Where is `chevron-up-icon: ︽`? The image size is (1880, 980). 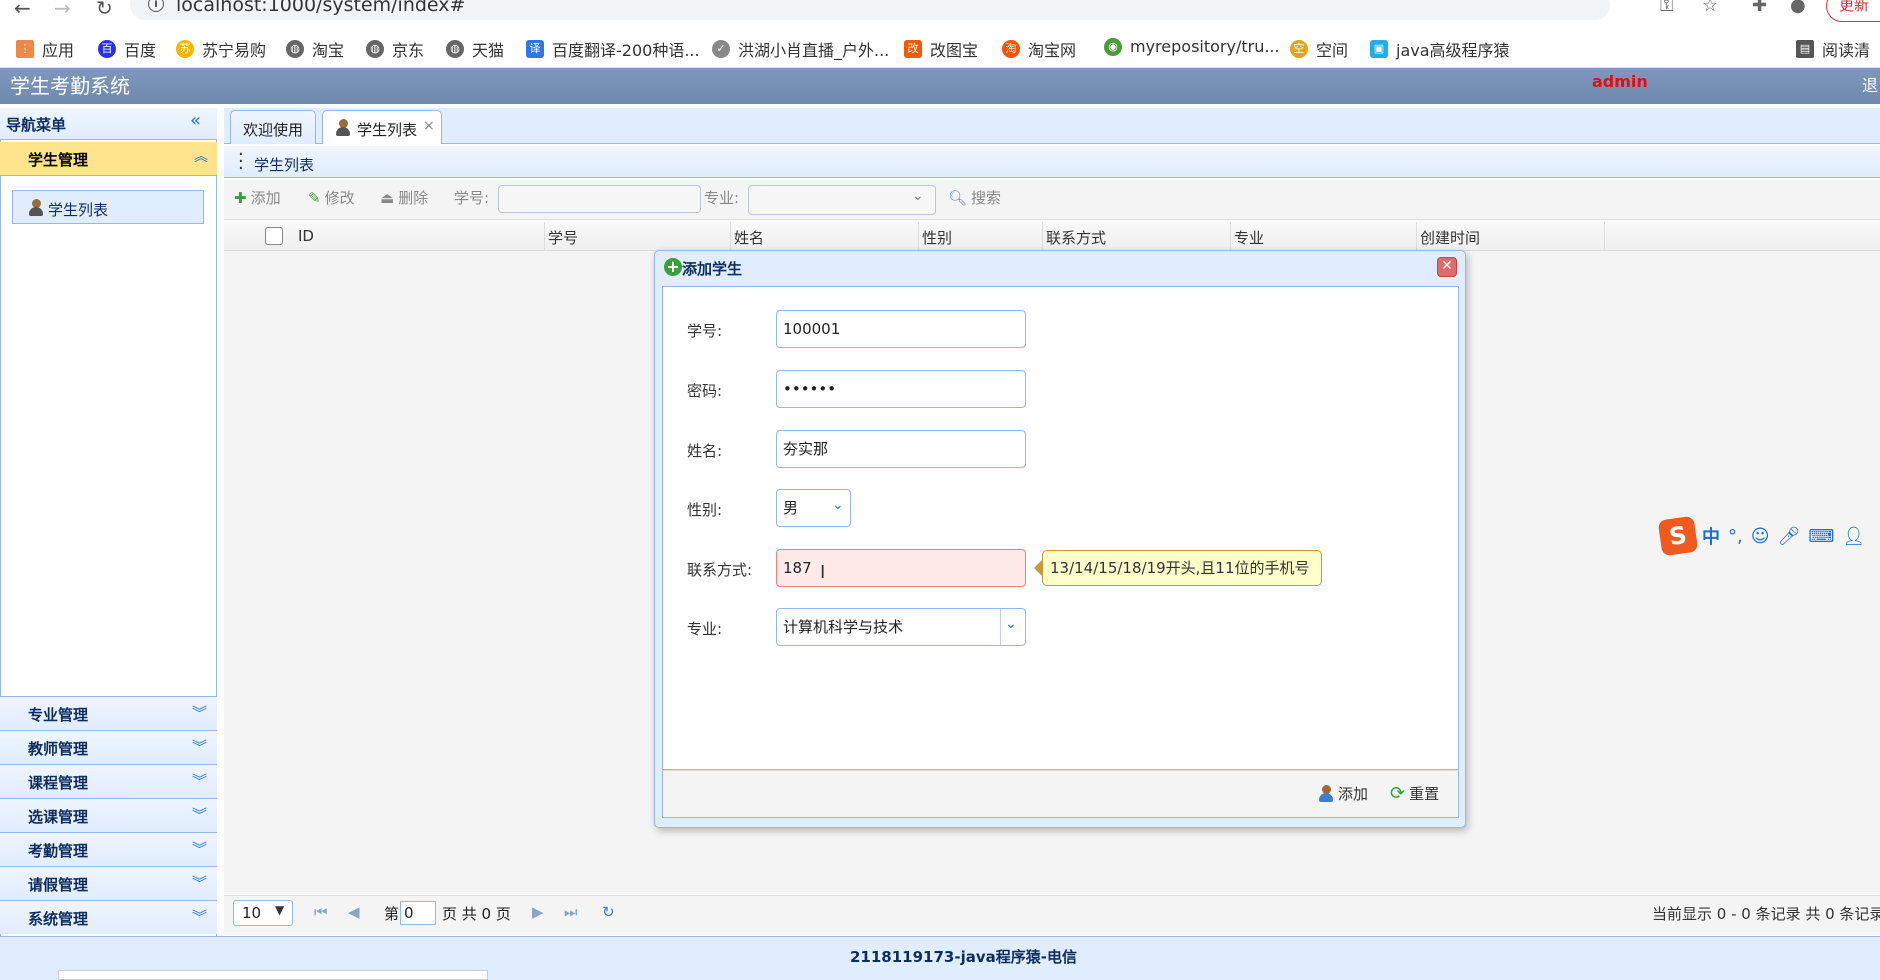
chevron-up-icon: ︽ is located at coordinates (201, 156).